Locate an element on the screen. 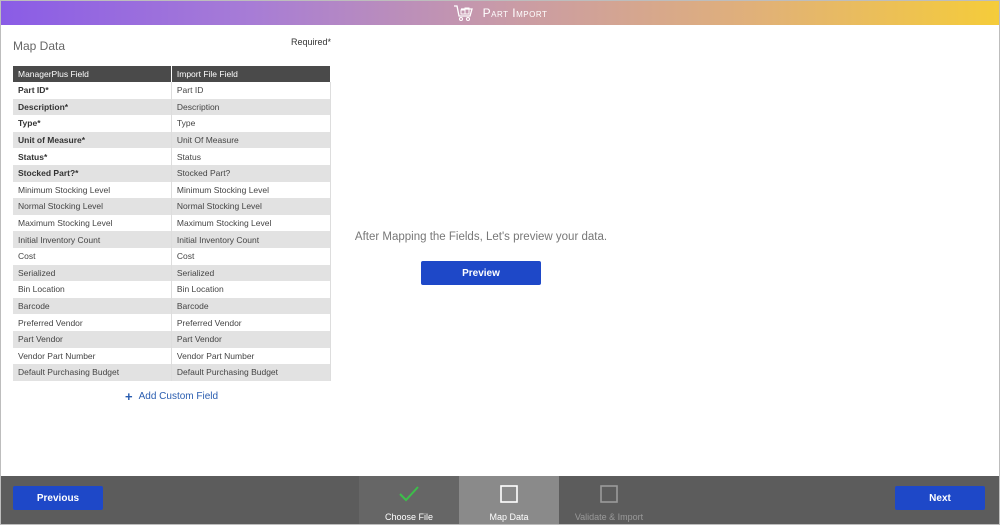  table-row: Stocked Part?* Stocked Part? is located at coordinates (172, 173).